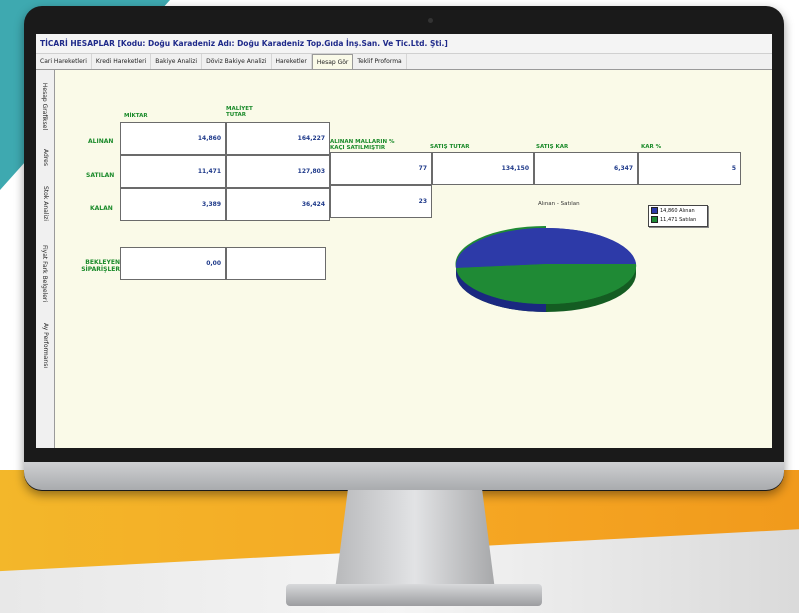 The width and height of the screenshot is (799, 613). Describe the element at coordinates (173, 204) in the screenshot. I see `cell-kalan-miktar: 3,389` at that location.